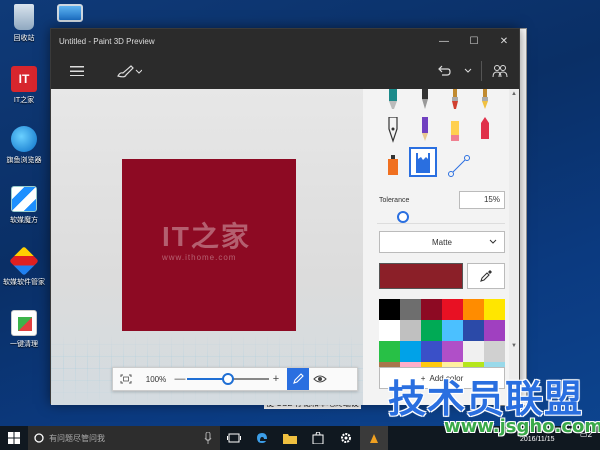  Describe the element at coordinates (77, 438) in the screenshot. I see `search-placeholder: 有问题尽管问我` at that location.